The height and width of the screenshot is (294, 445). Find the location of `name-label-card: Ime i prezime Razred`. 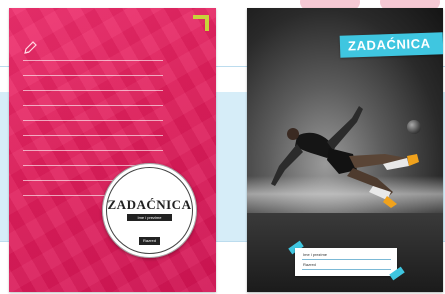

name-label-card: Ime i prezime Razred is located at coordinates (346, 262).